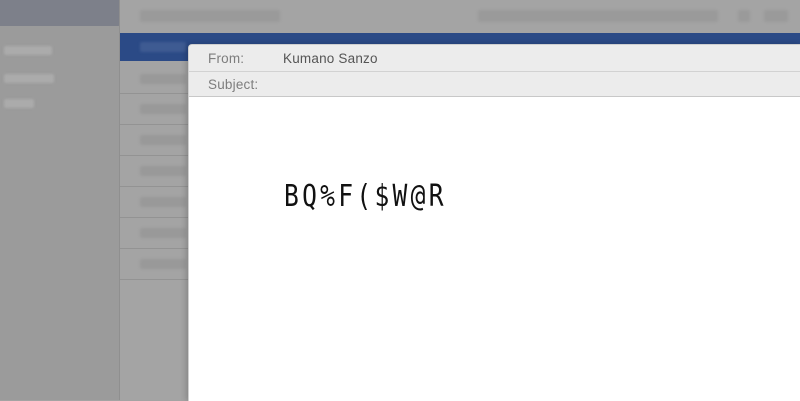  I want to click on subject-field, so click(527, 85).